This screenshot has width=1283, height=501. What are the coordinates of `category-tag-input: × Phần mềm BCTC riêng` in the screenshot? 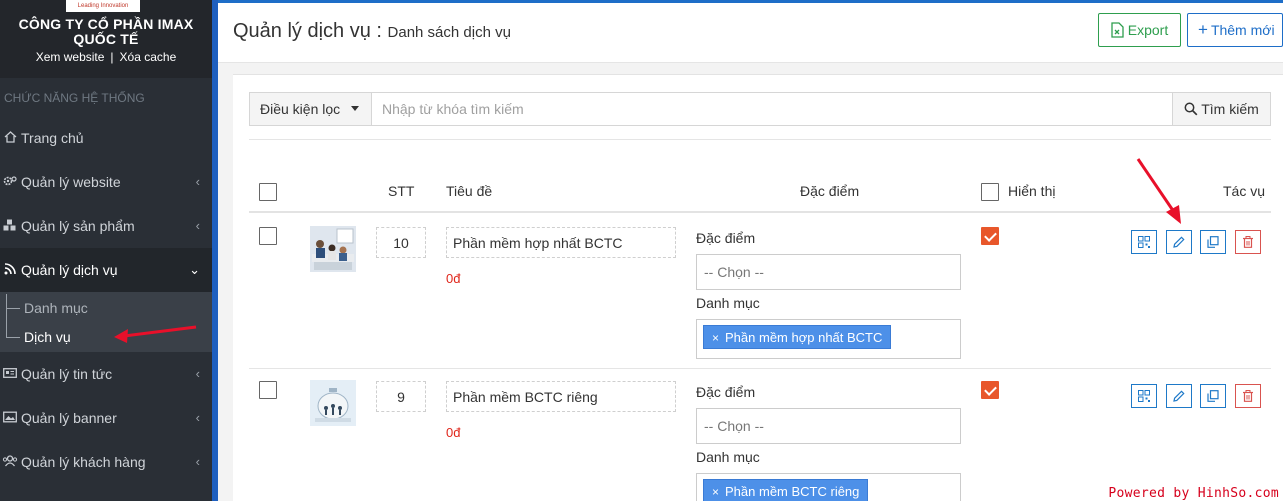 It's located at (828, 487).